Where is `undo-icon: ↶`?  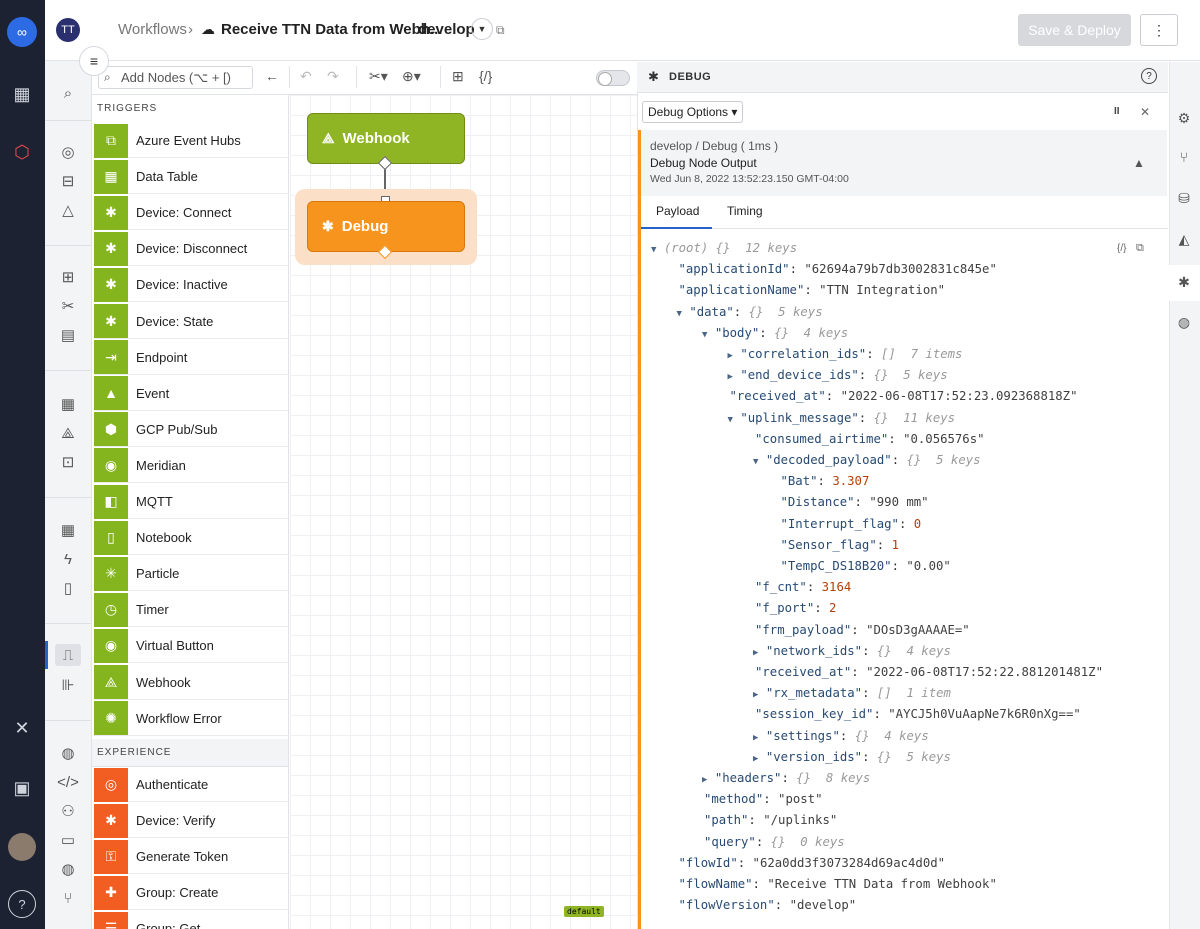 undo-icon: ↶ is located at coordinates (306, 76).